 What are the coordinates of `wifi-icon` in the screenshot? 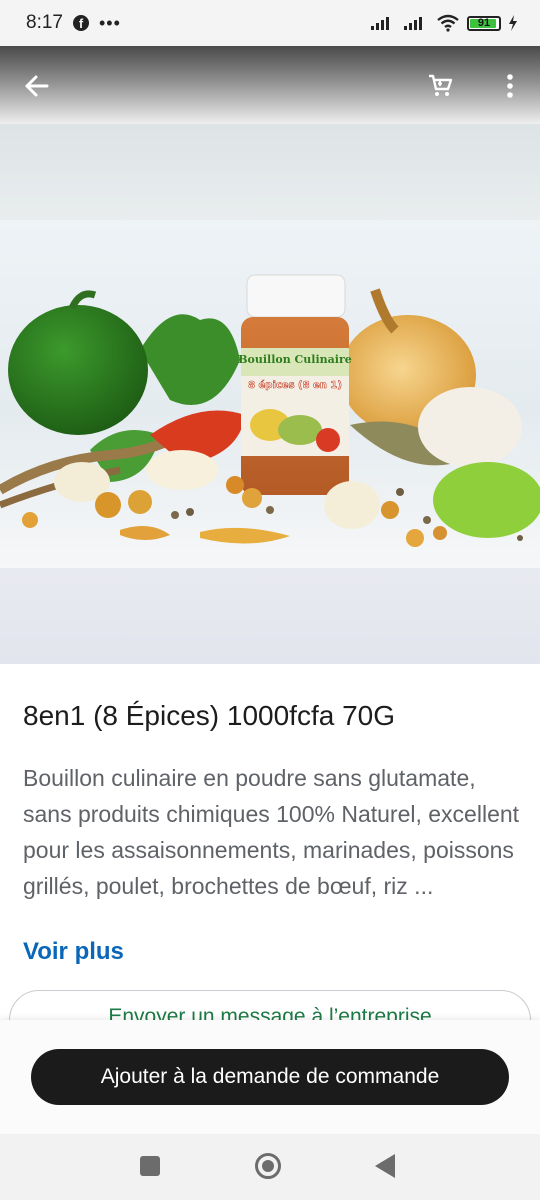 It's located at (448, 23).